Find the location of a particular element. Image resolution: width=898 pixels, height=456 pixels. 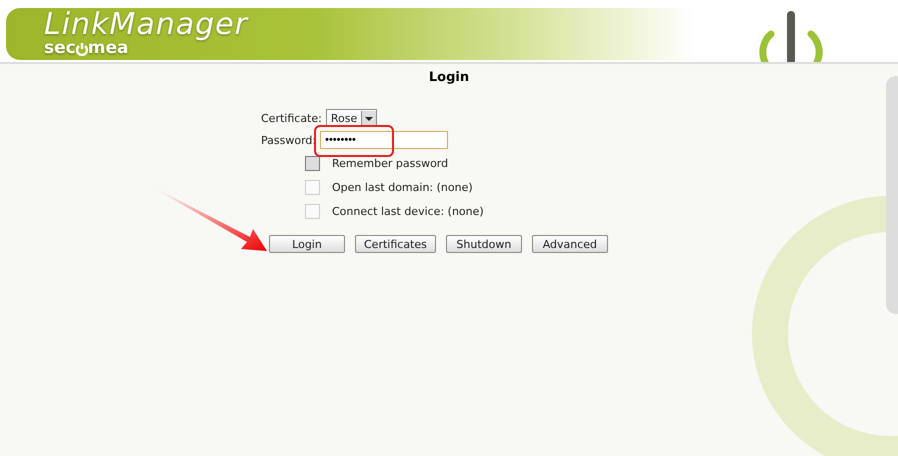

action-button: Shutdown is located at coordinates (484, 244).